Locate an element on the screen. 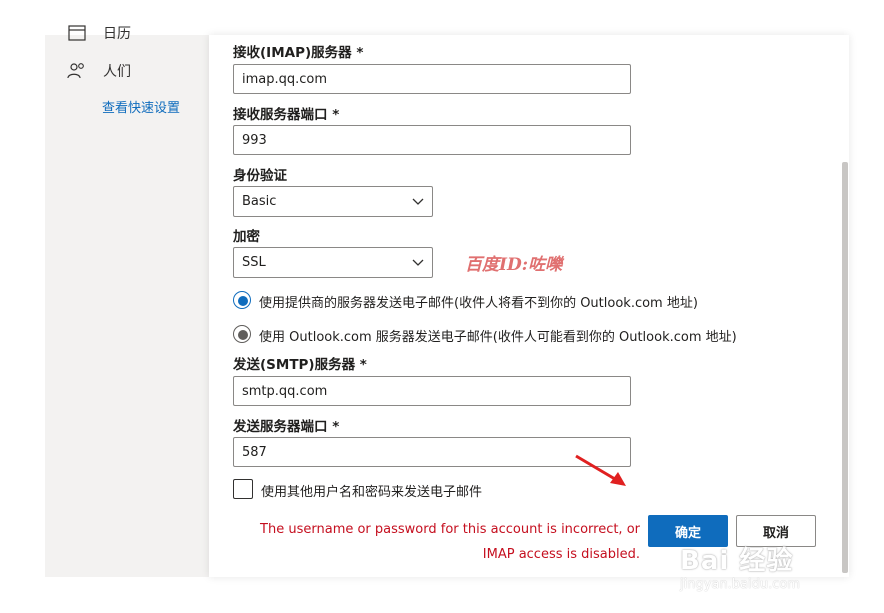 The width and height of the screenshot is (884, 613). scrollbar-thumb is located at coordinates (845, 367).